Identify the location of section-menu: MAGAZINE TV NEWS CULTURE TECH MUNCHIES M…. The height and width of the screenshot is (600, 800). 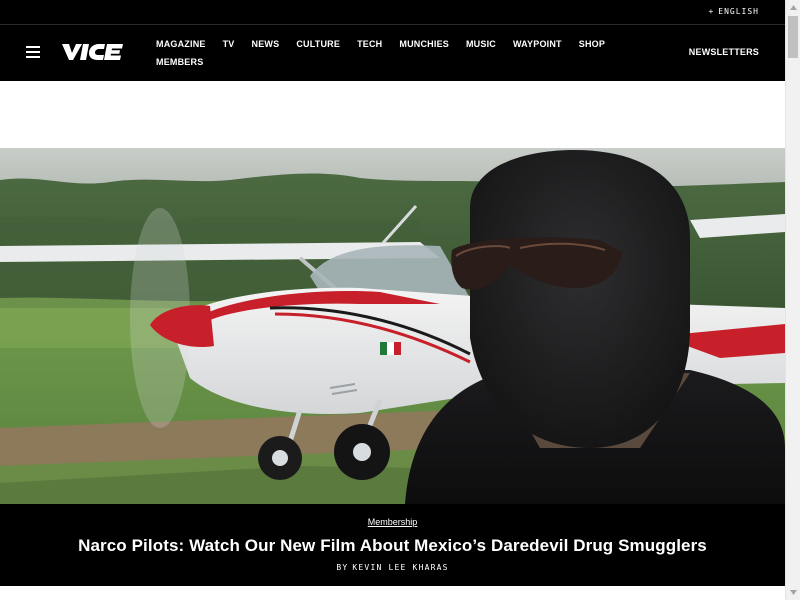
(391, 53).